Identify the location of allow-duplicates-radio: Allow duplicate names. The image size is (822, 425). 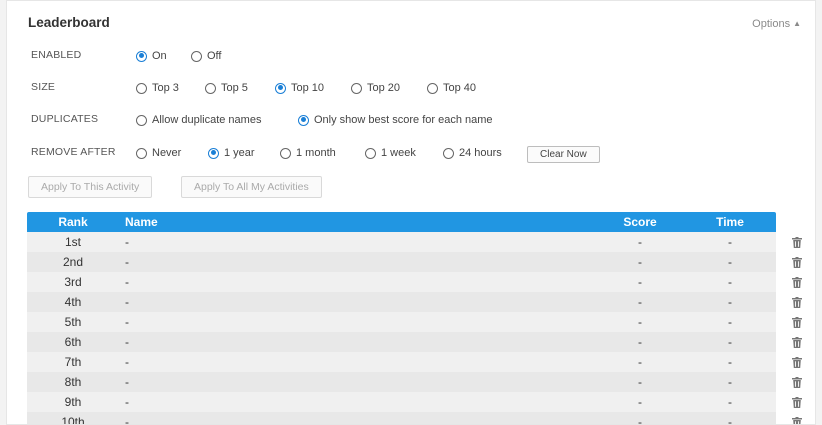
(198, 120).